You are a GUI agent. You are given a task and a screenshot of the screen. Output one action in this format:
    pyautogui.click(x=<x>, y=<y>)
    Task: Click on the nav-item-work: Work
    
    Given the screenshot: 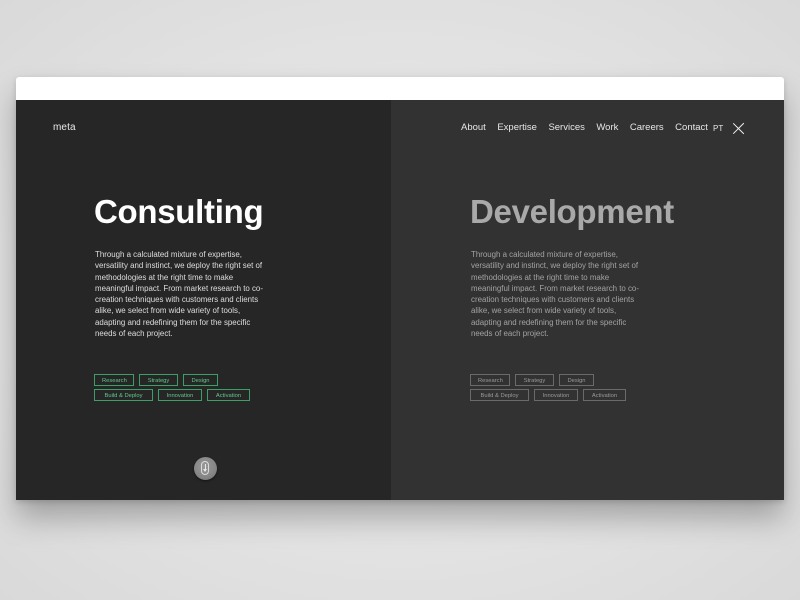 What is the action you would take?
    pyautogui.click(x=607, y=127)
    